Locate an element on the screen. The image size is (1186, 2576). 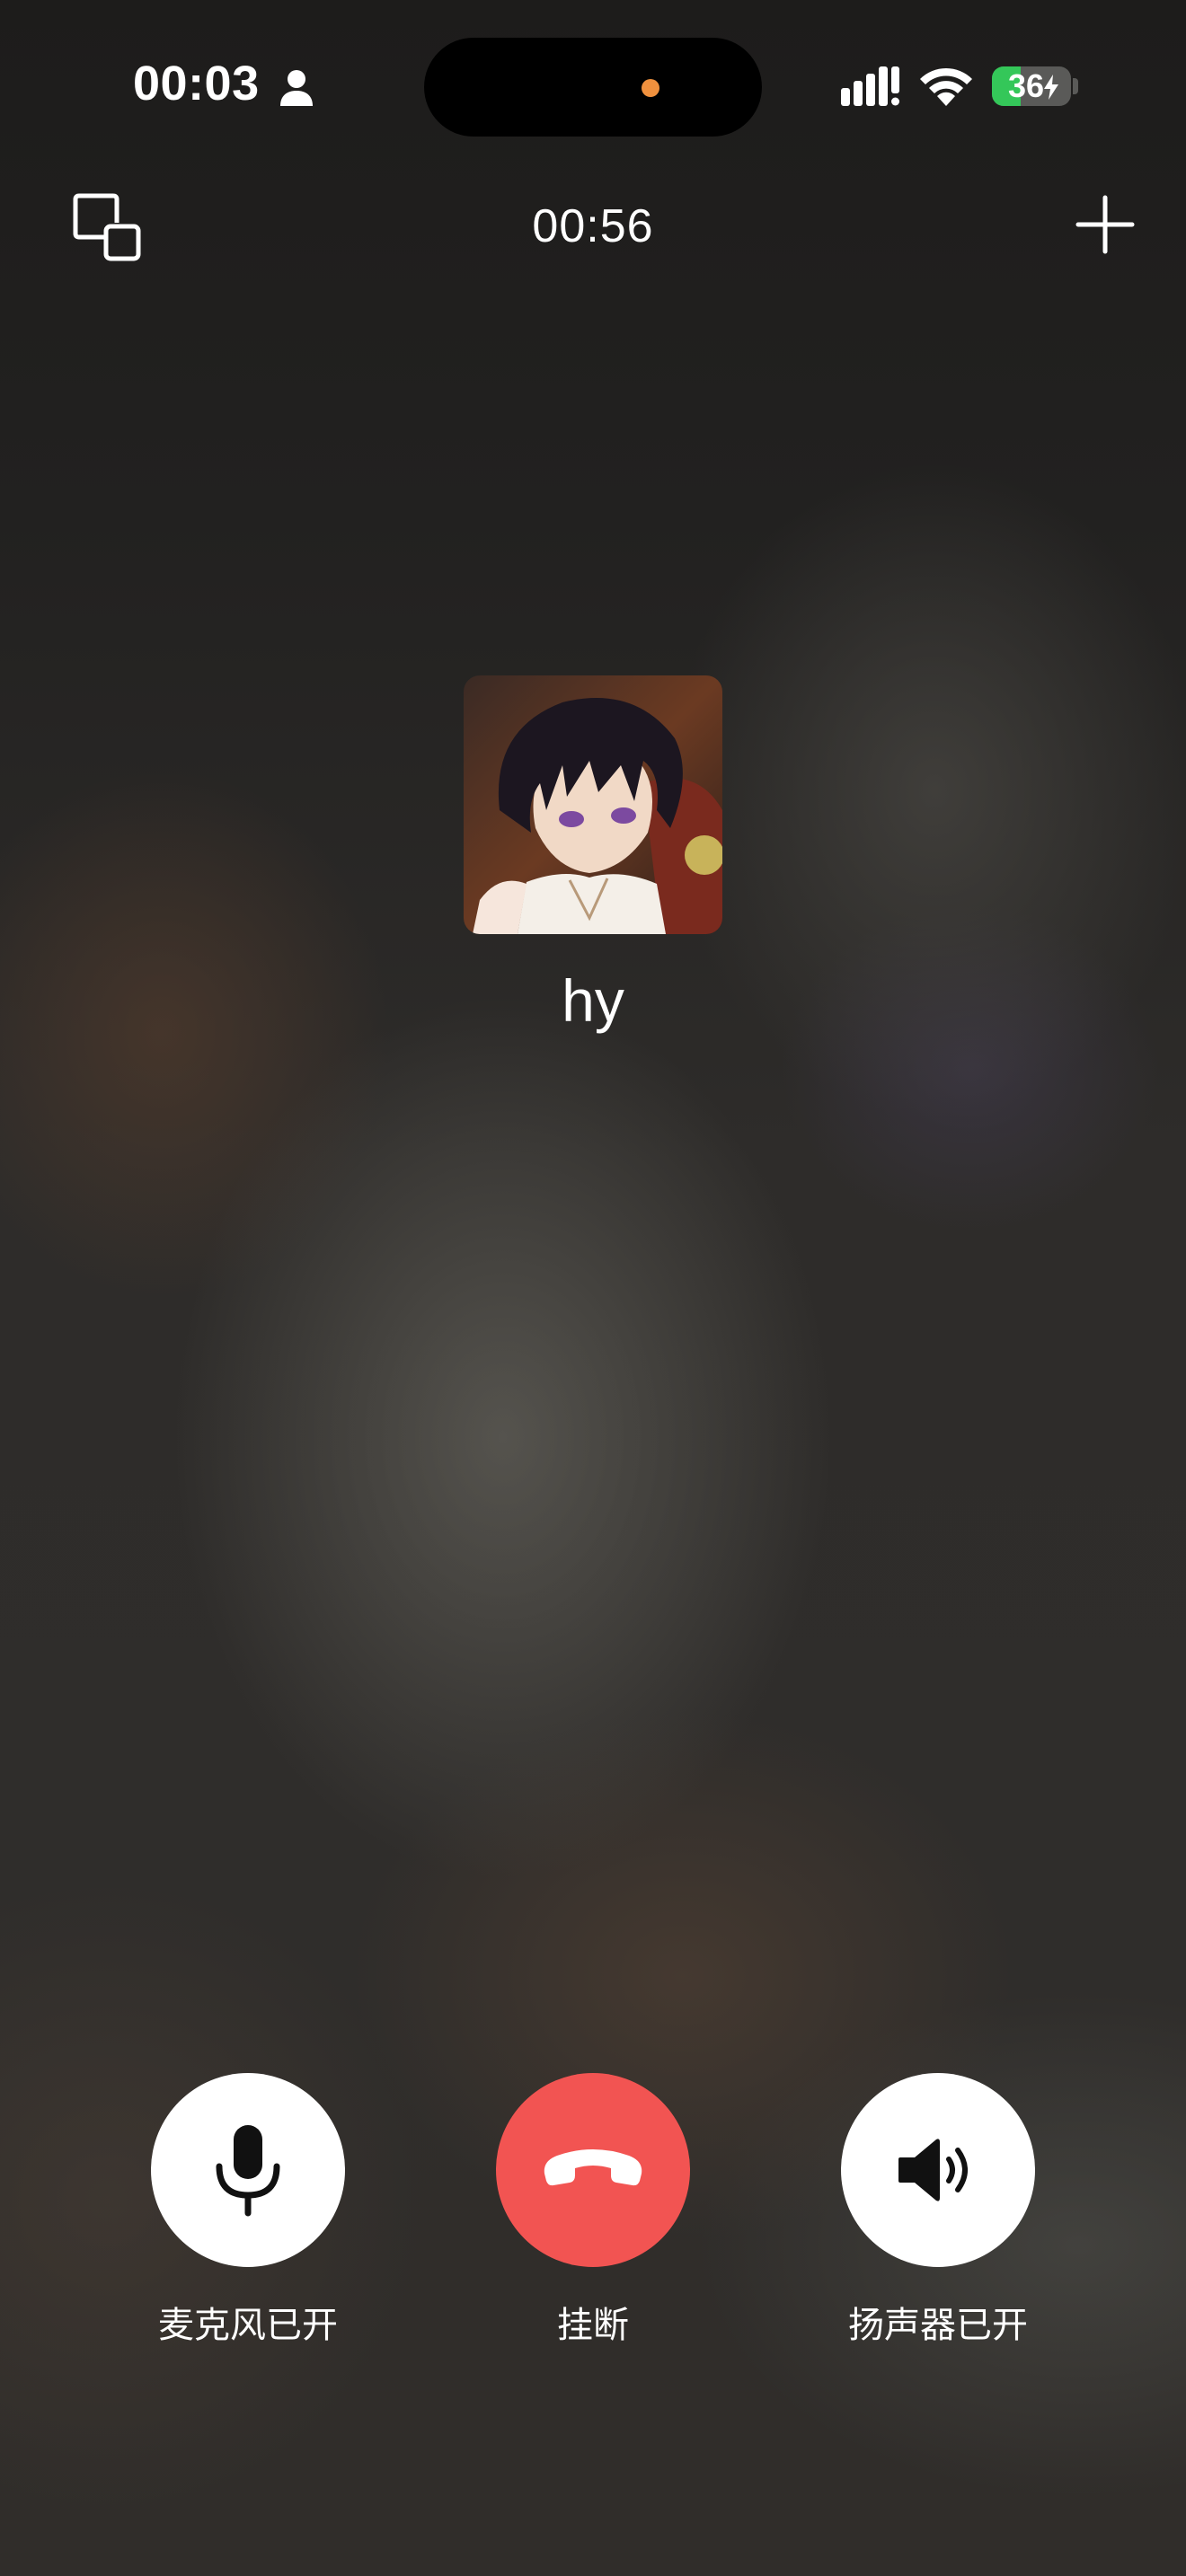
status-bar: 00:03 36 is located at coordinates (593, 85).